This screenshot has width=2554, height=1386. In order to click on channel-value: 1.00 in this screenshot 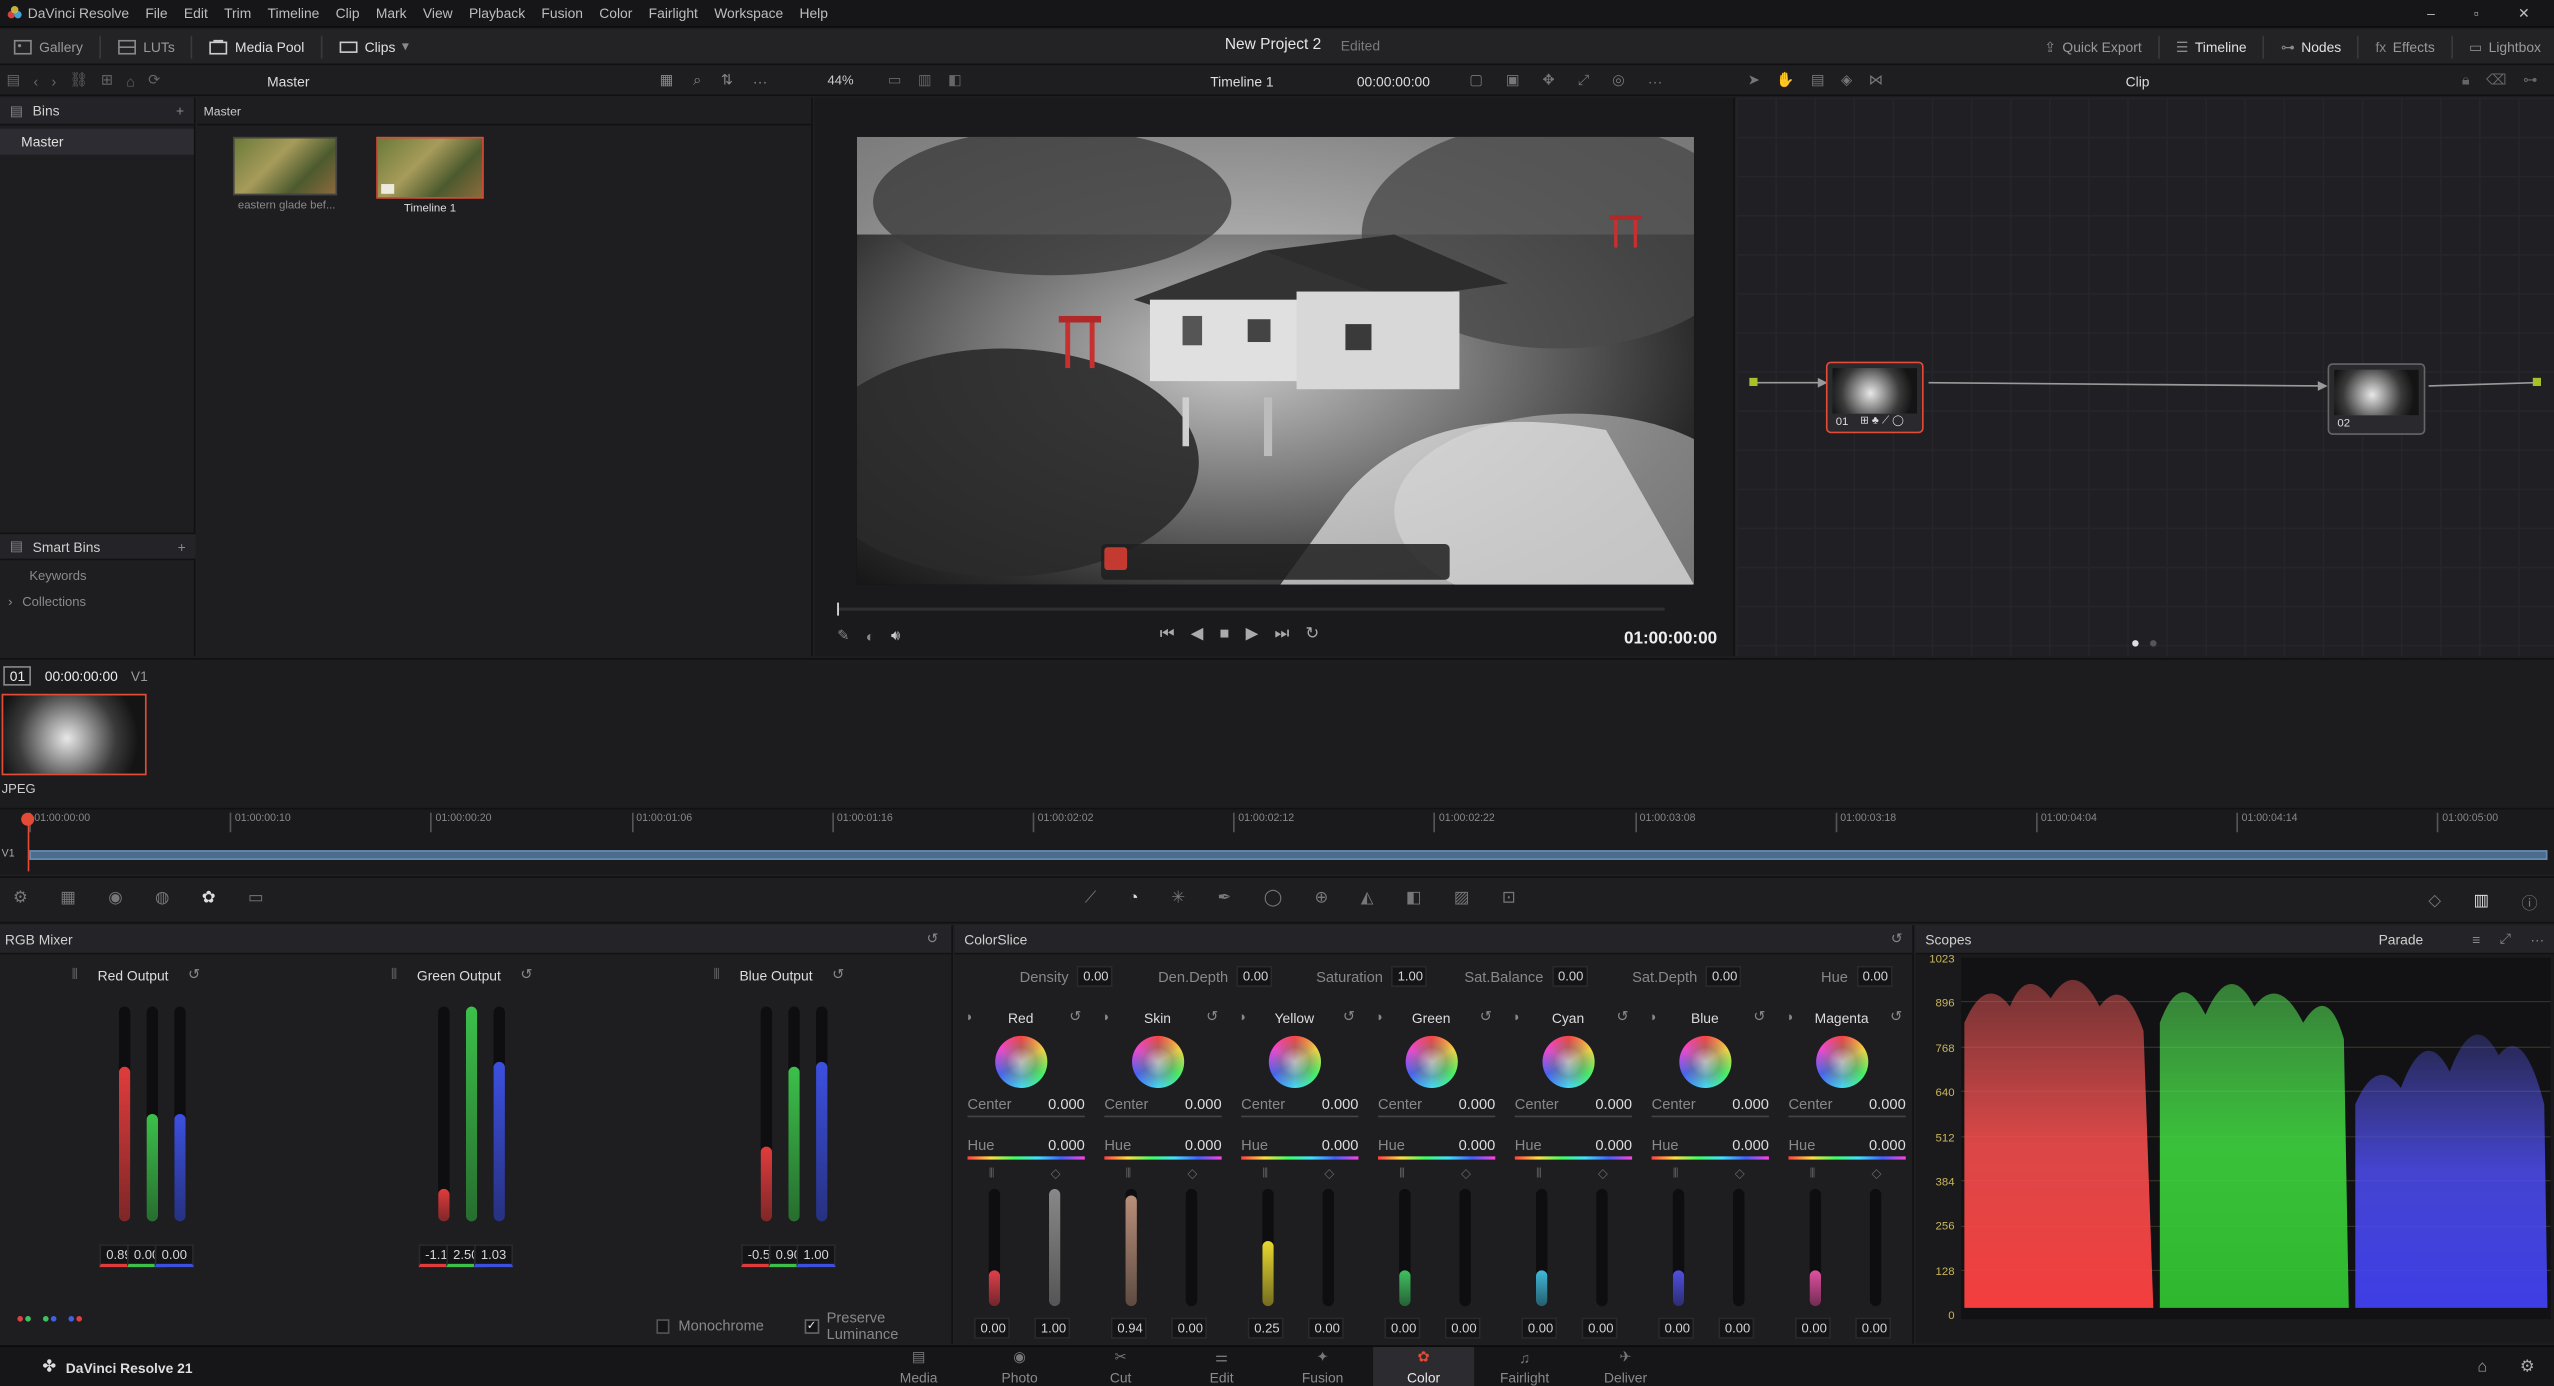, I will do `click(816, 1256)`.